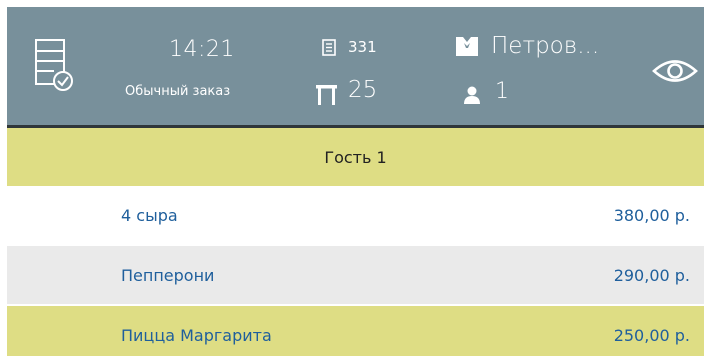  What do you see at coordinates (54, 65) in the screenshot?
I see `order-check-icon` at bounding box center [54, 65].